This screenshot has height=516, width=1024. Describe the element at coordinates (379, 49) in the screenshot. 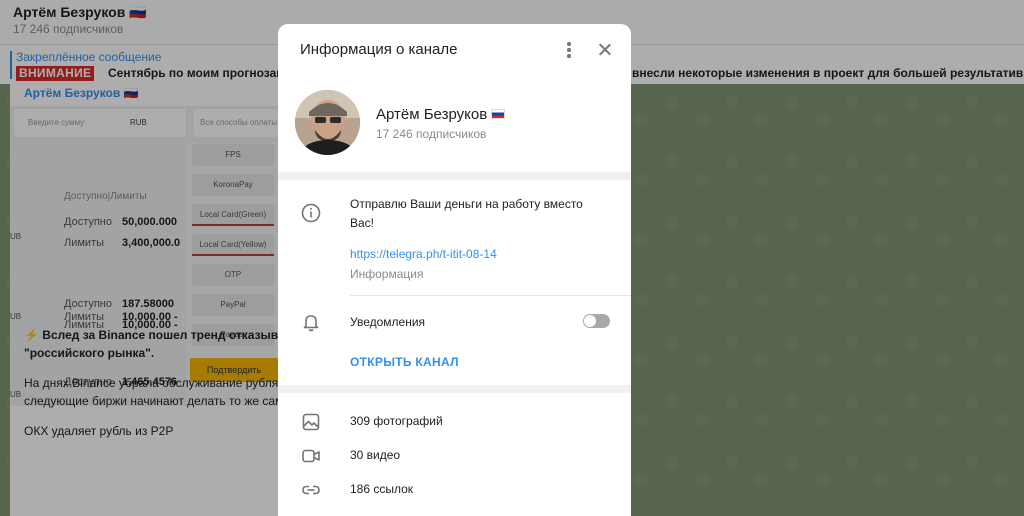

I see `dialog-title: Информация о канале` at that location.